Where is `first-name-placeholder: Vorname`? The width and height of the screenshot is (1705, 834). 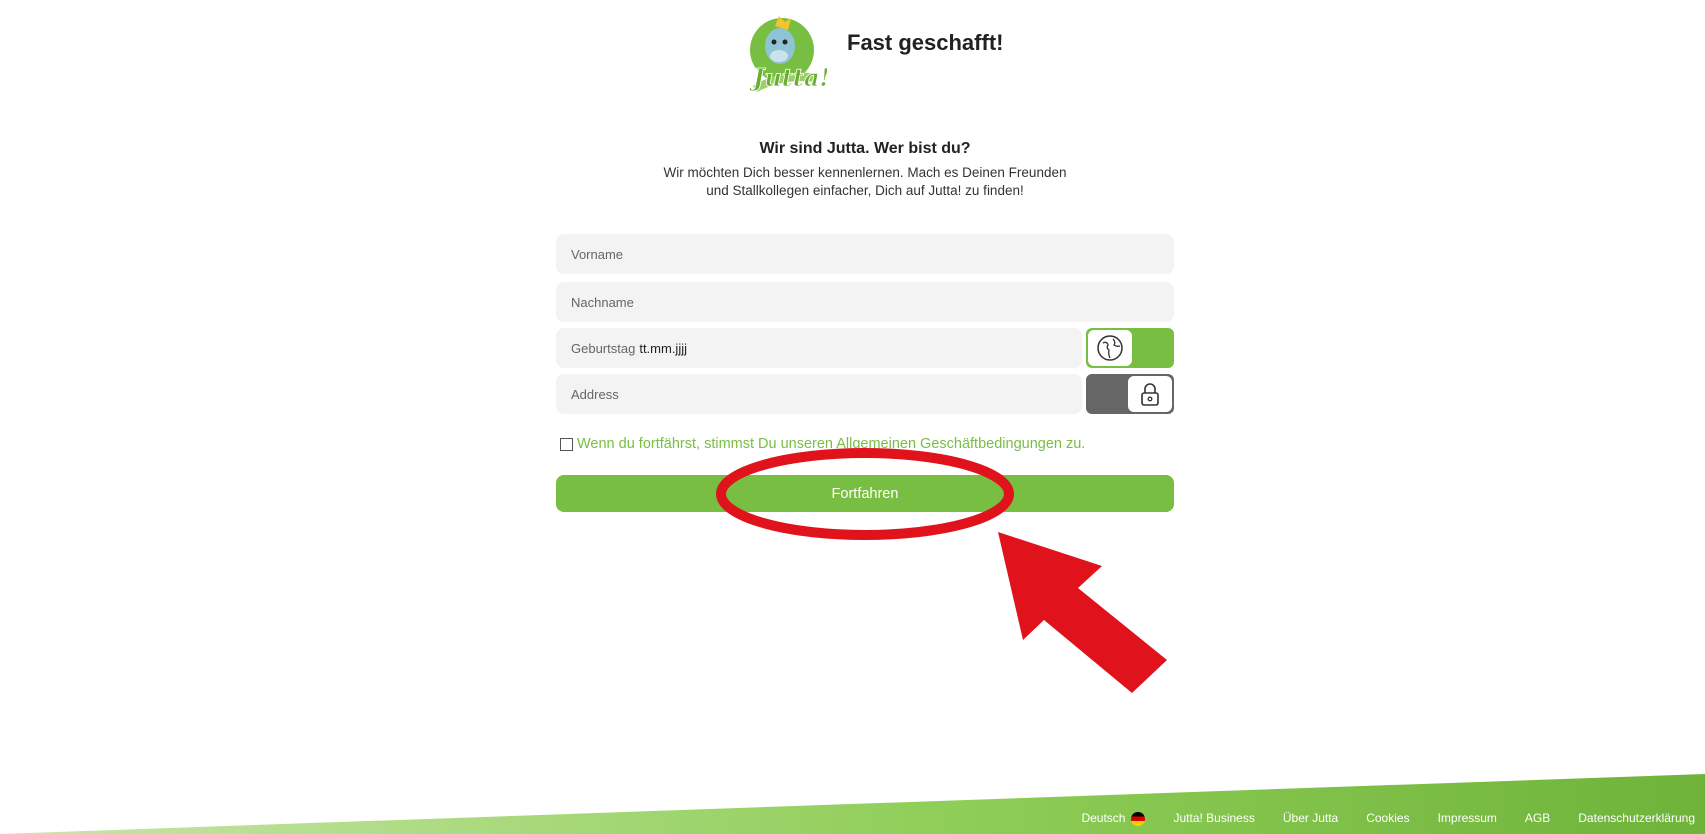 first-name-placeholder: Vorname is located at coordinates (597, 254).